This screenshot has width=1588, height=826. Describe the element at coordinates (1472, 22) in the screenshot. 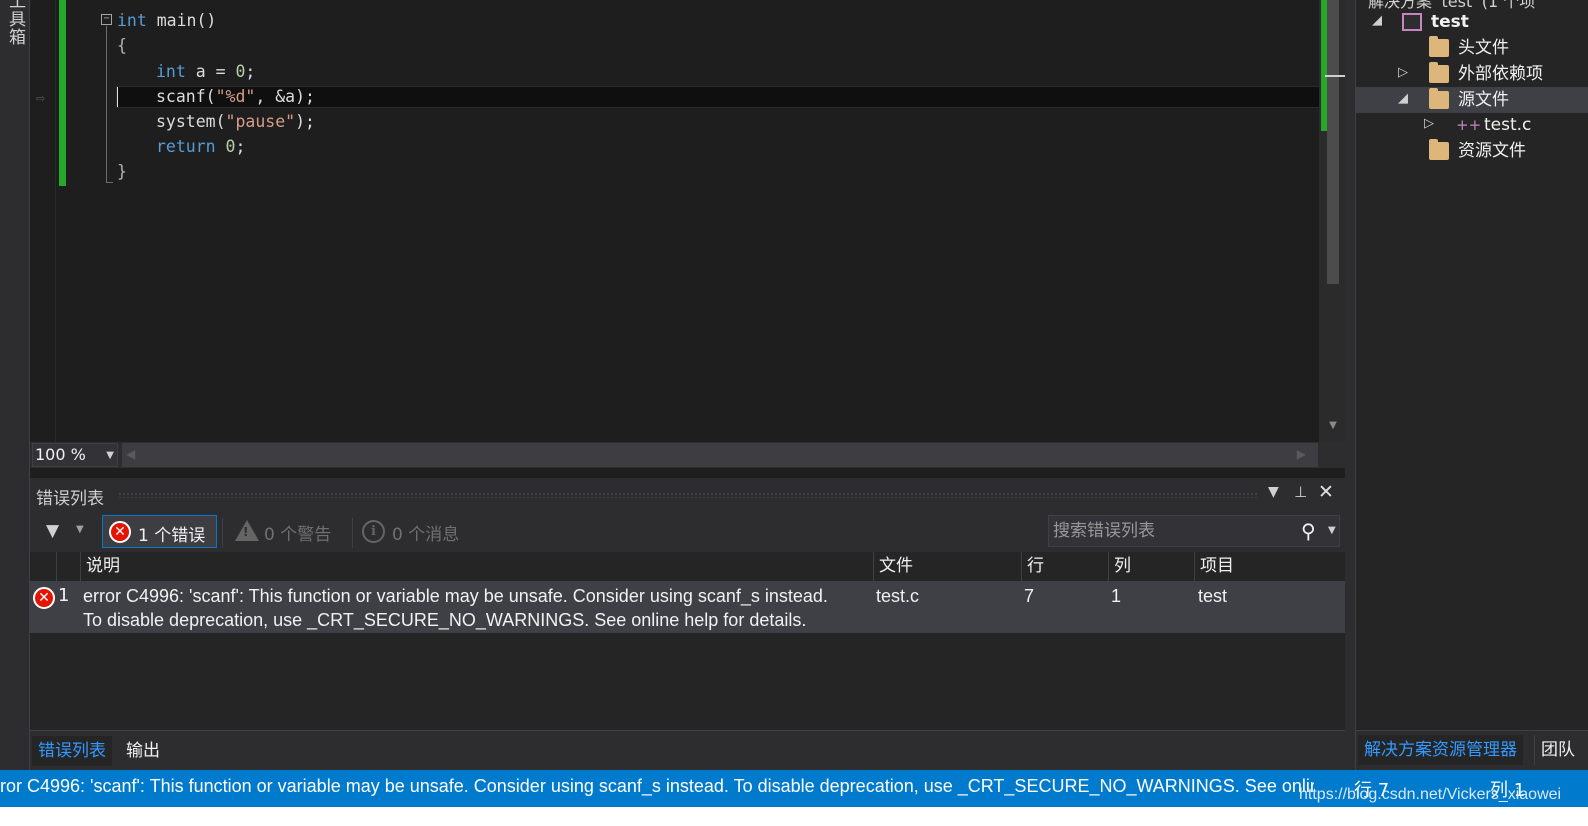

I see `tree-item-project: ◢ test` at that location.